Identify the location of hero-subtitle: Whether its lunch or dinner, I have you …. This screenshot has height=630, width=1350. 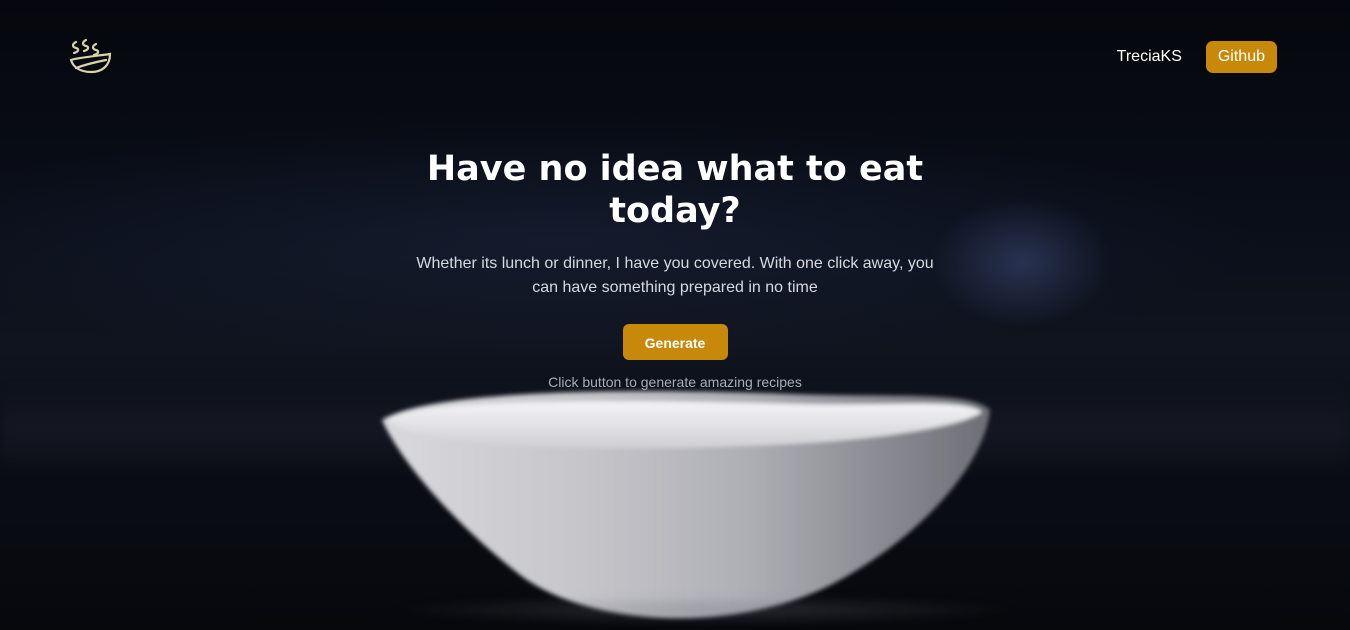
(675, 275).